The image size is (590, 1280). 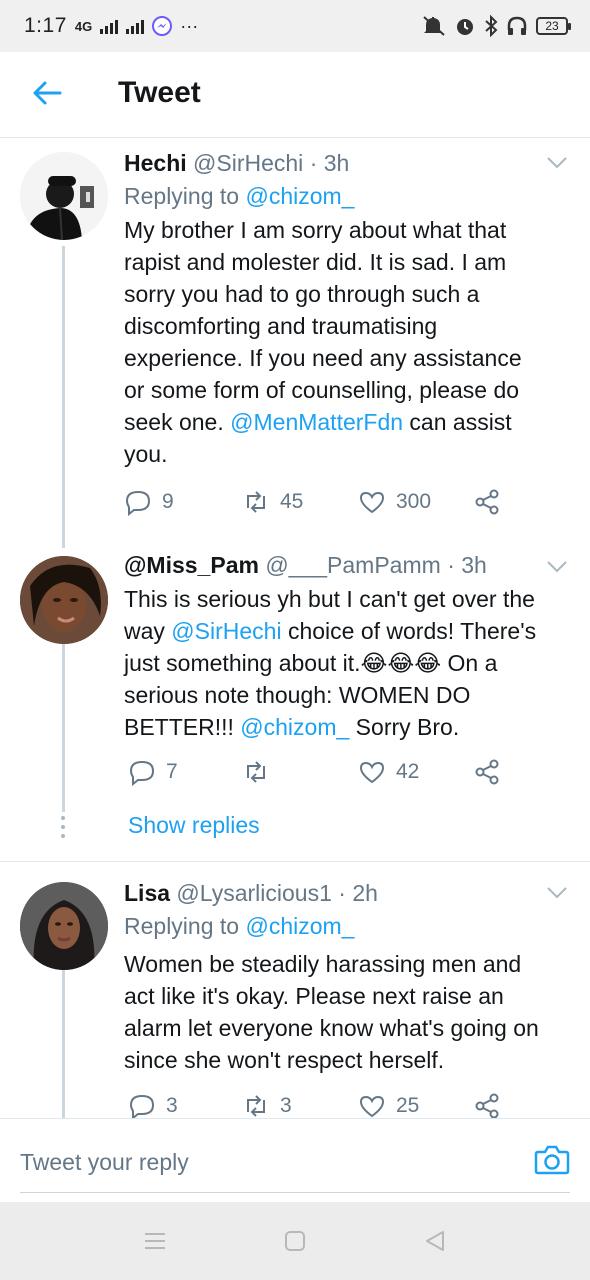 What do you see at coordinates (297, 695) in the screenshot?
I see `text-line: serious note though: WOMEN DO` at bounding box center [297, 695].